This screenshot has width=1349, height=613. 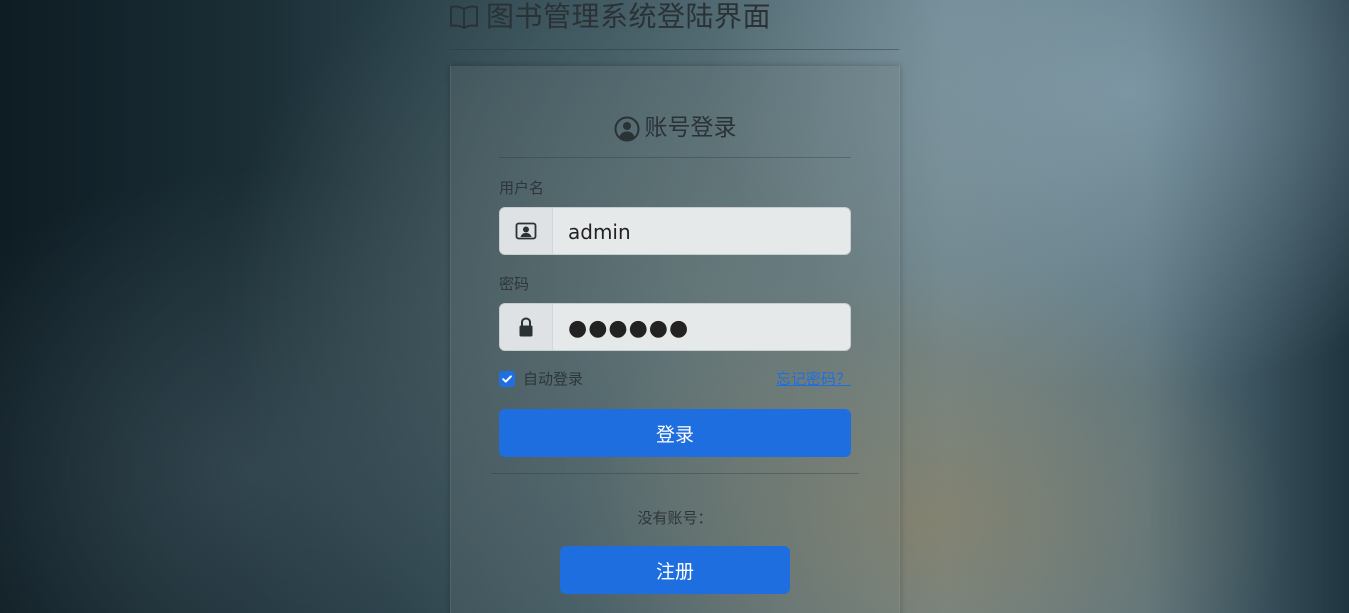 I want to click on id-card-icon, so click(x=526, y=231).